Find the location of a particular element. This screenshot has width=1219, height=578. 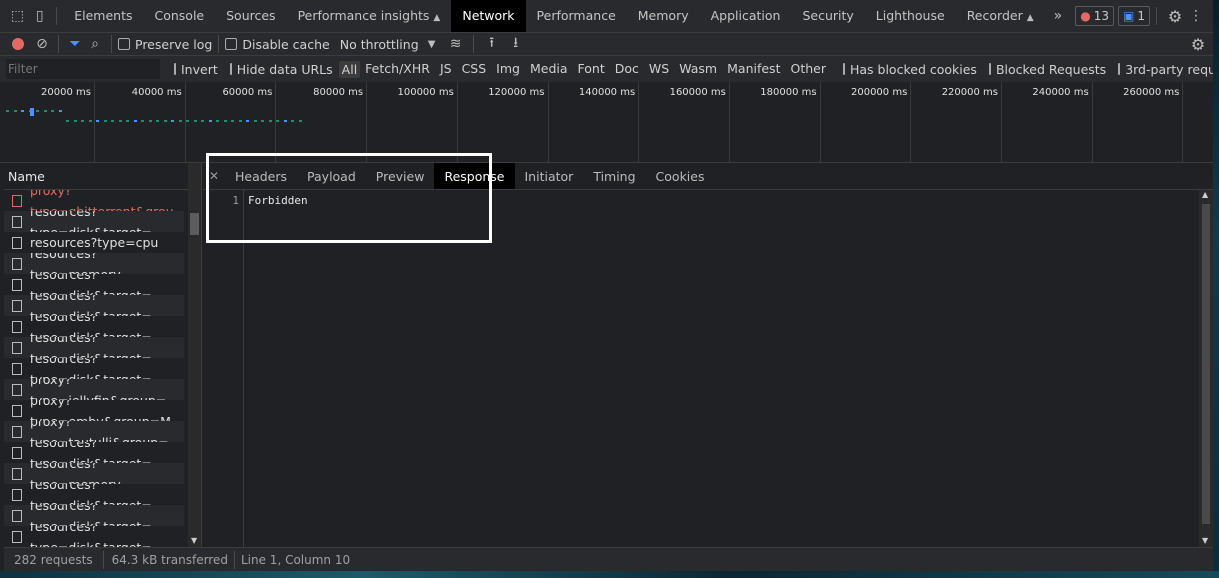

timeline-tick-label: 40000 ms is located at coordinates (156, 92).